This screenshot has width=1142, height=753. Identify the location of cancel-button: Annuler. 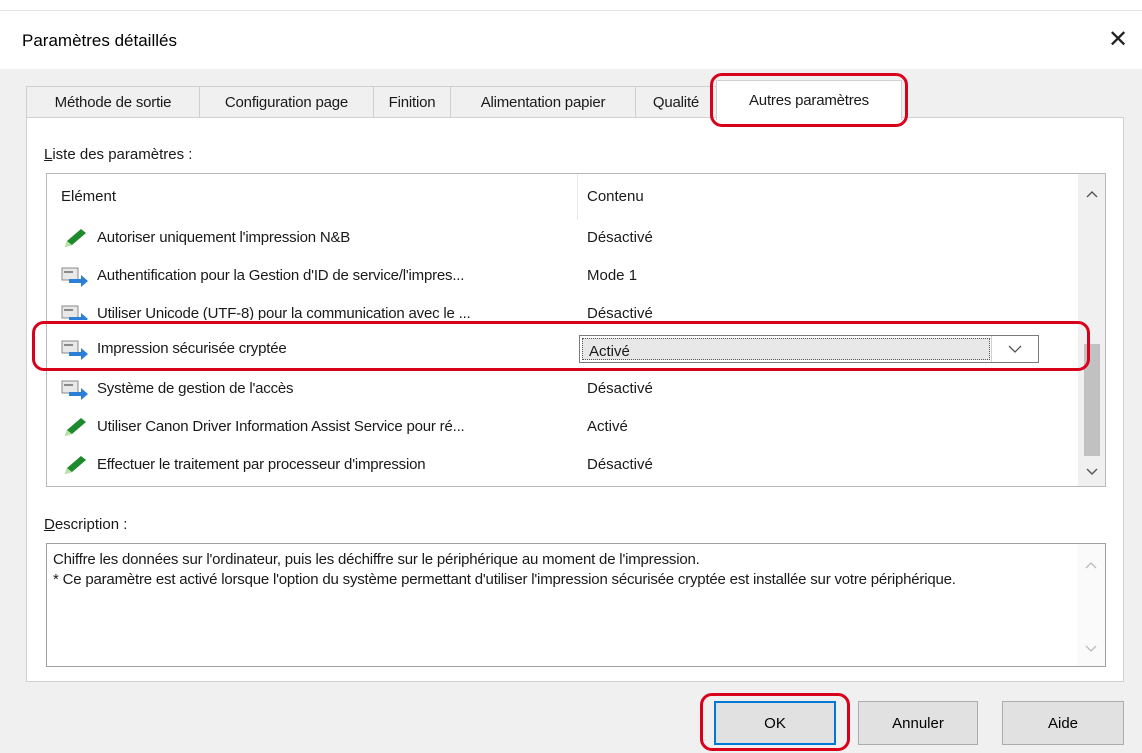
(918, 723).